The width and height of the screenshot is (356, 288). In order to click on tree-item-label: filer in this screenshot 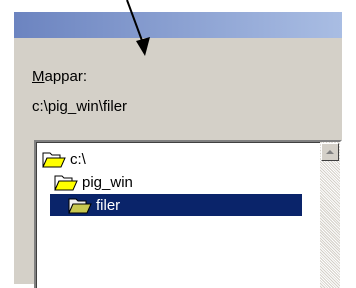, I will do `click(108, 205)`.